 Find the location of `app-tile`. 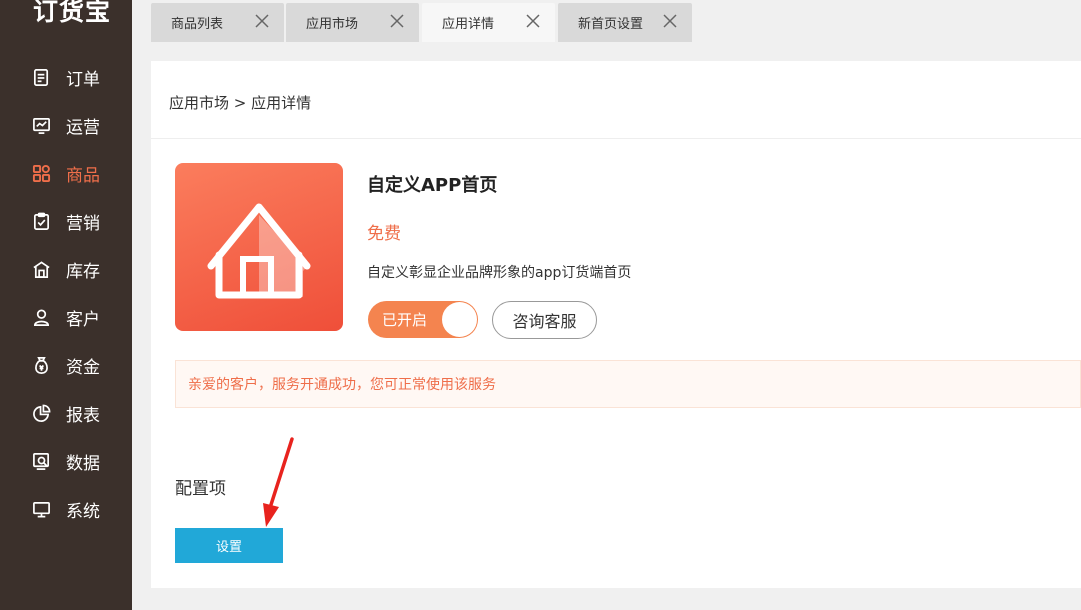

app-tile is located at coordinates (259, 247).